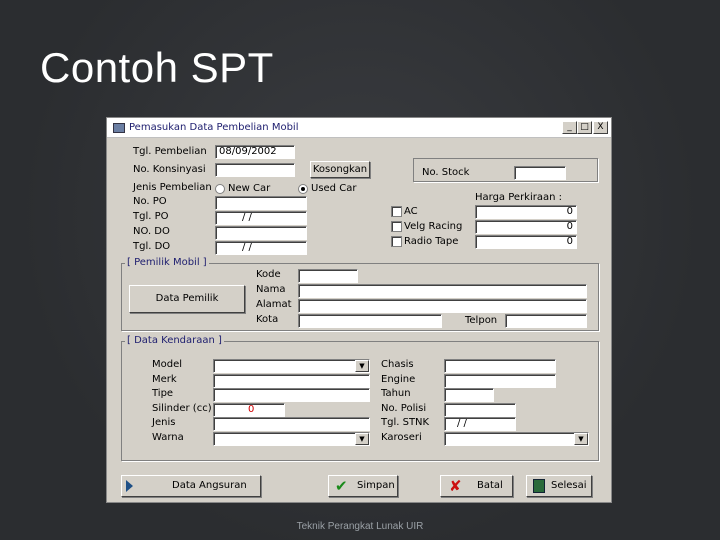 The image size is (720, 540). I want to click on tgl-pembelian-field: 08/09/2002, so click(255, 152).